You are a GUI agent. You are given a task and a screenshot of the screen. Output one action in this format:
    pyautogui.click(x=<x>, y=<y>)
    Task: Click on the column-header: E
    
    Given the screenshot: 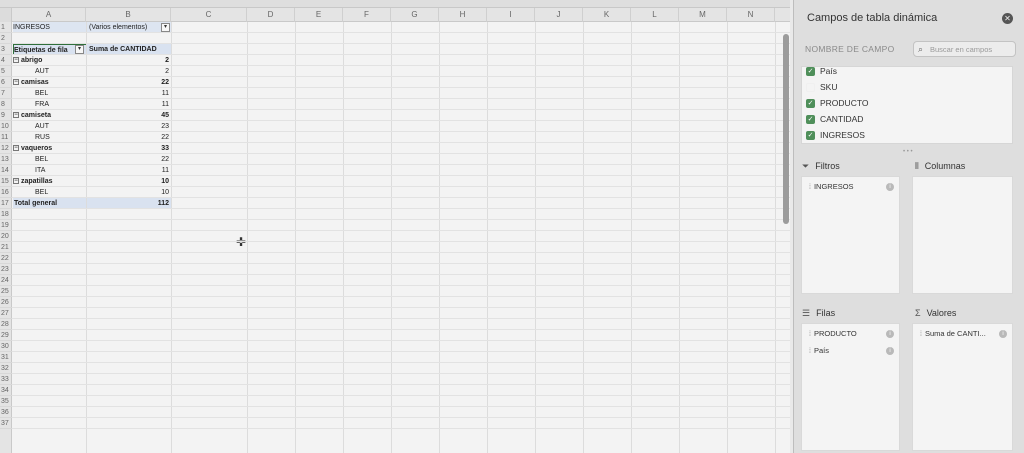 What is the action you would take?
    pyautogui.click(x=319, y=15)
    